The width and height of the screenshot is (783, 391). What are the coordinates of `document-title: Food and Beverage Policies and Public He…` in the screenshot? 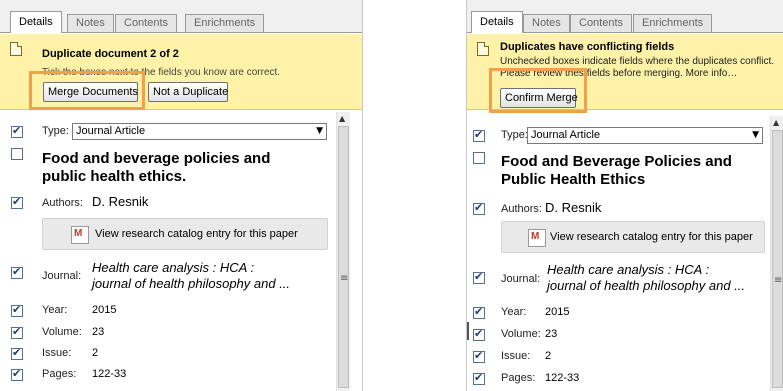 It's located at (616, 170).